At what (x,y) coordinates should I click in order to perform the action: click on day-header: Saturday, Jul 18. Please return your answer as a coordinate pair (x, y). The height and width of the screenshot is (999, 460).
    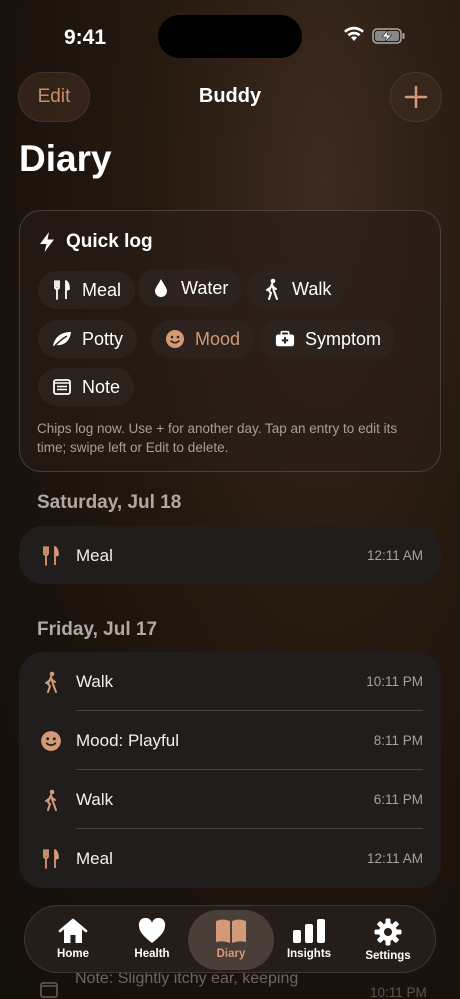
    Looking at the image, I should click on (109, 502).